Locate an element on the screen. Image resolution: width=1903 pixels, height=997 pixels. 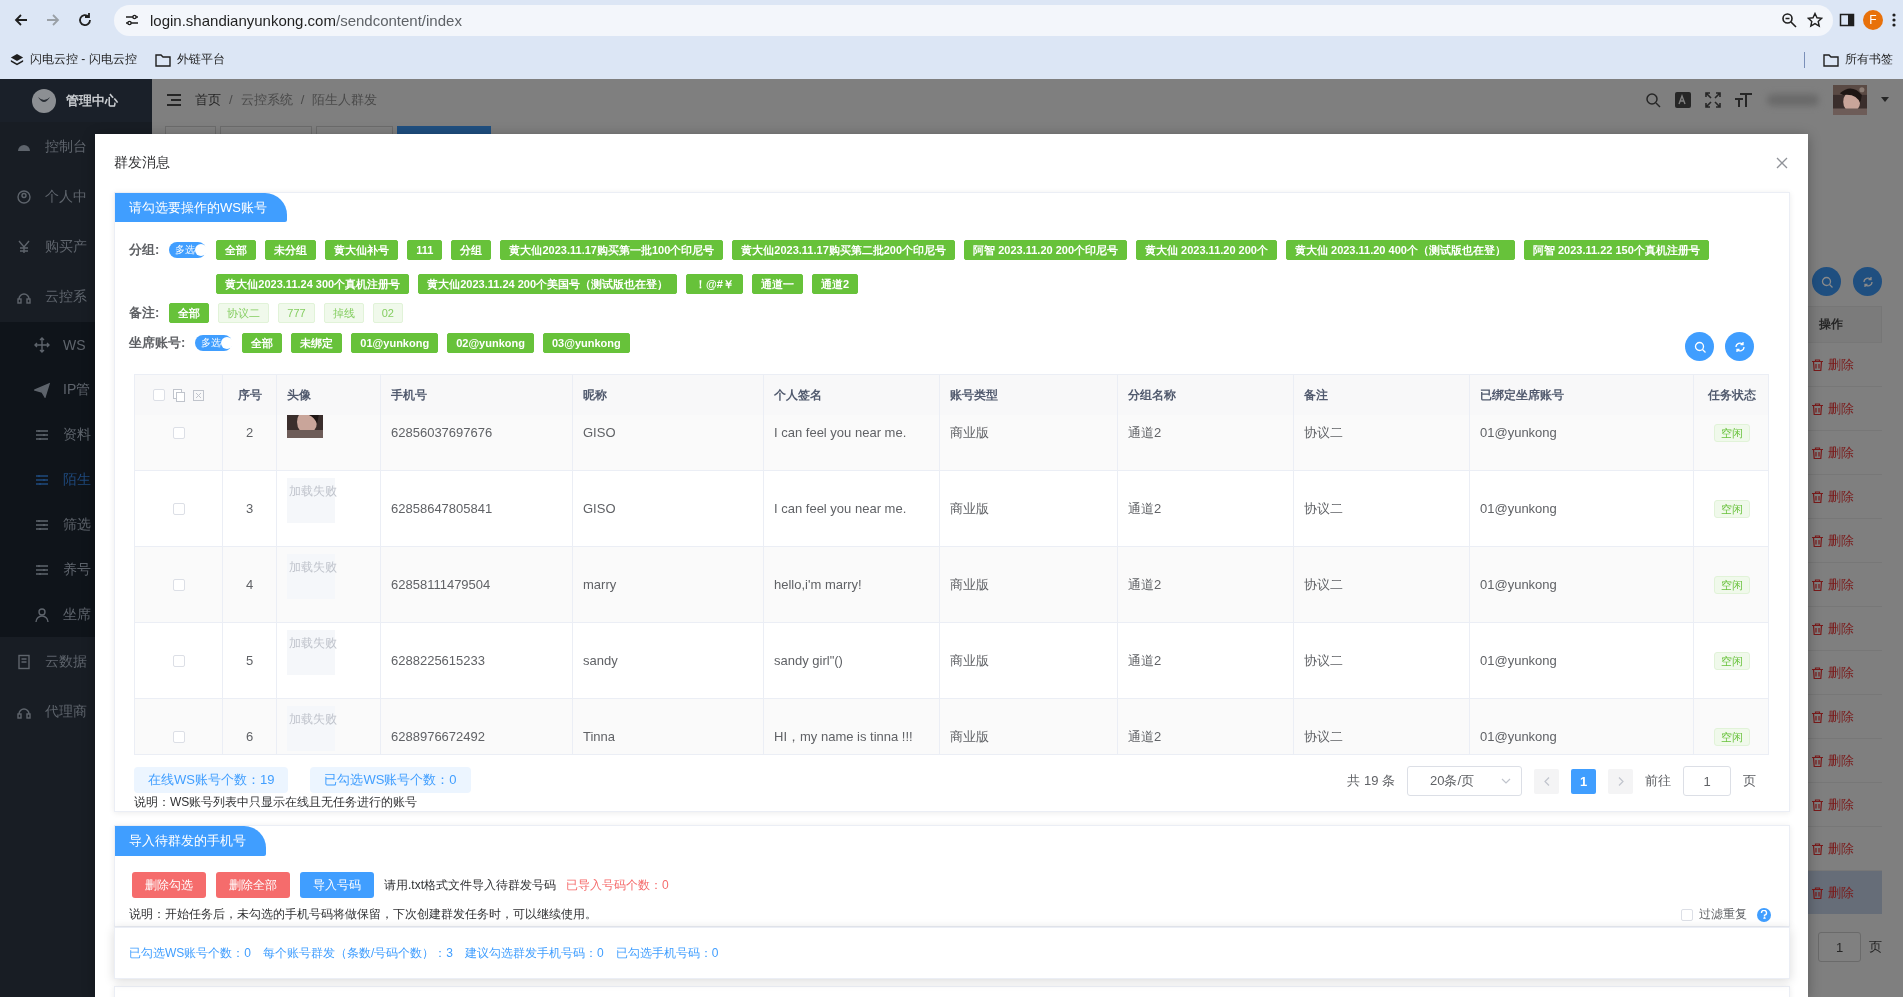
copy-icon is located at coordinates (179, 395).